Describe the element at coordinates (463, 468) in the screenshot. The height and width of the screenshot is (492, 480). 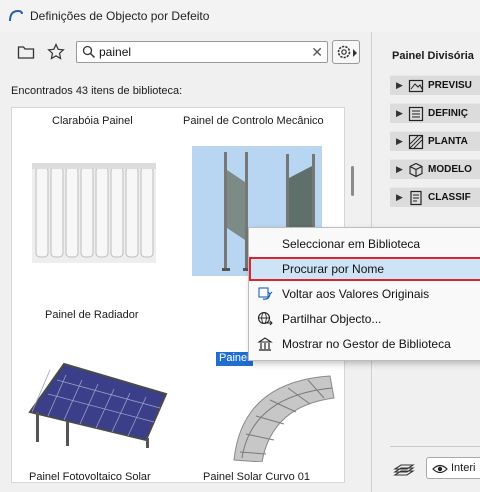
I see `view-mode-label: Interi` at that location.